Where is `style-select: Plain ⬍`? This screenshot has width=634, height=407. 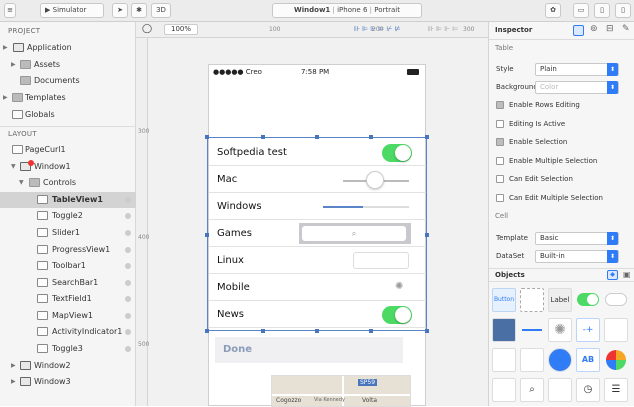
style-select: Plain ⬍ is located at coordinates (577, 69).